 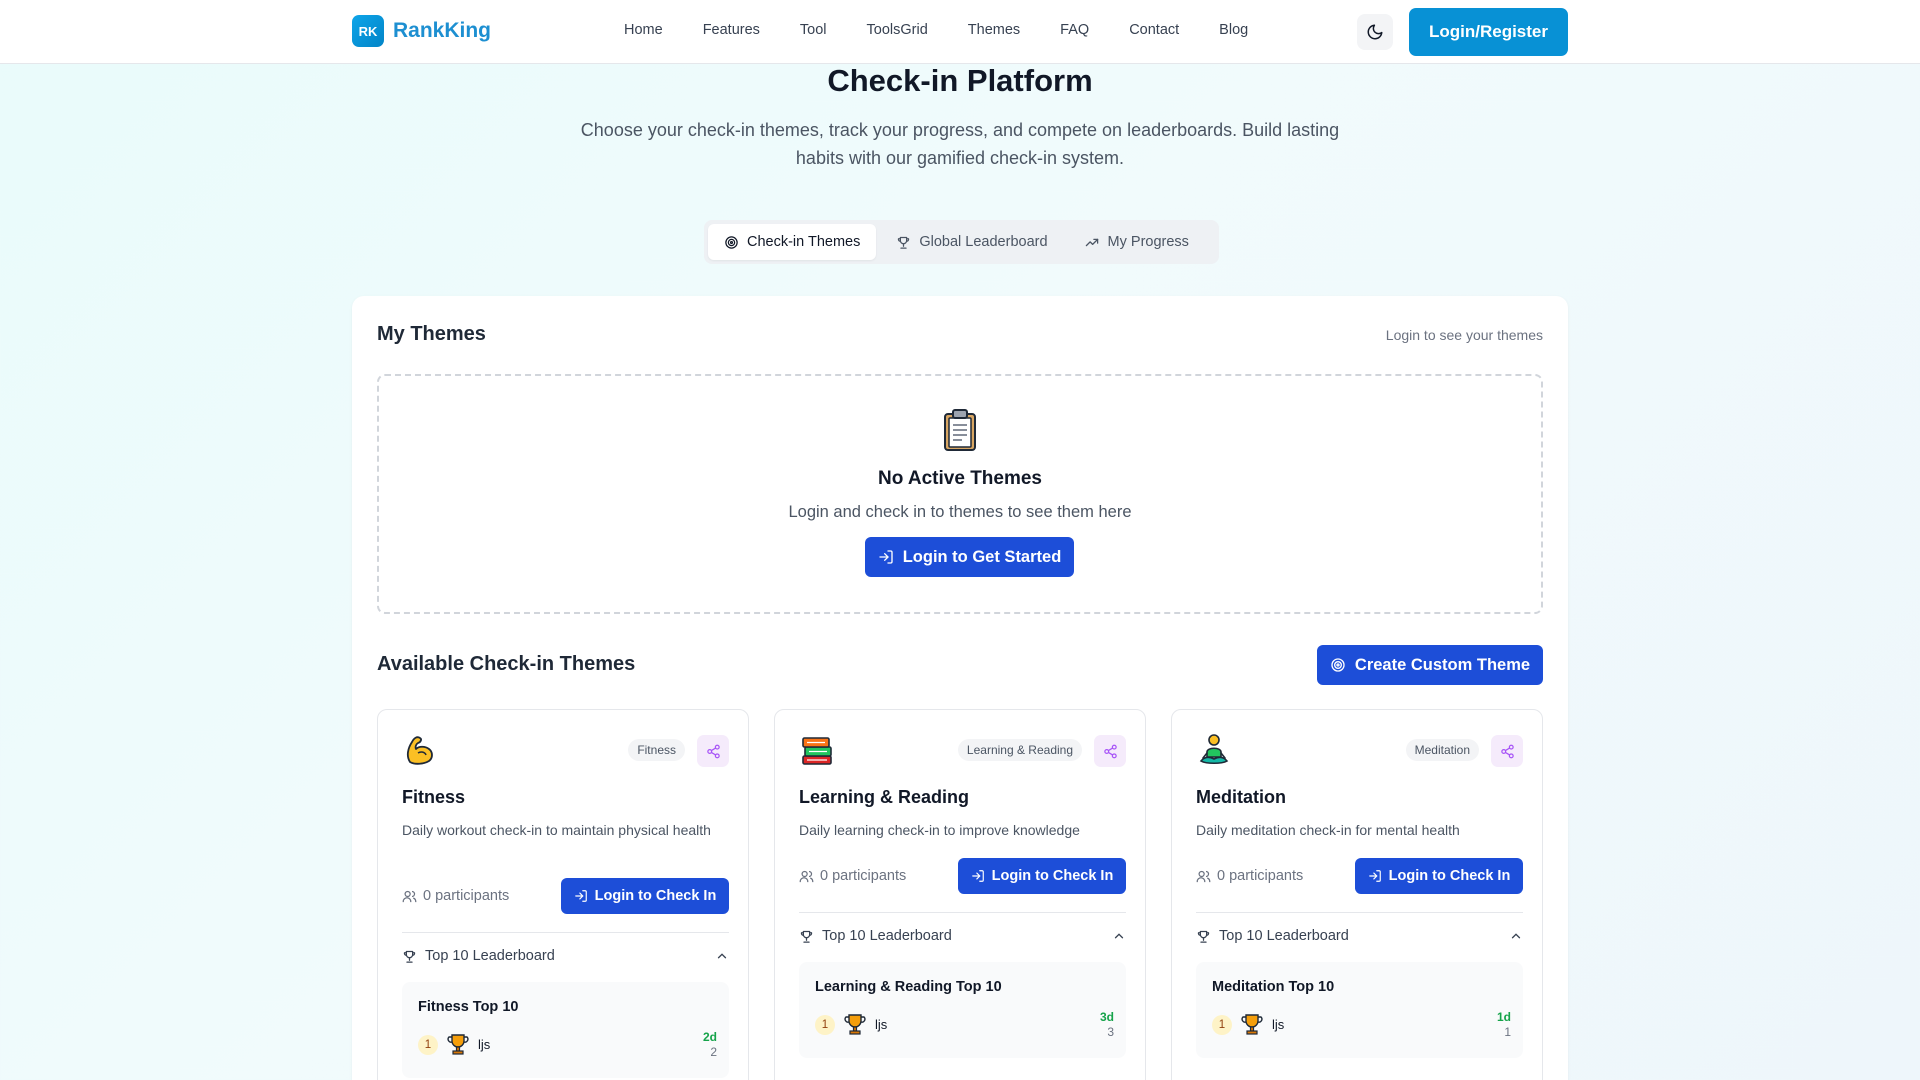 I want to click on leaderboard-title: Fitness Top 10, so click(x=468, y=1007).